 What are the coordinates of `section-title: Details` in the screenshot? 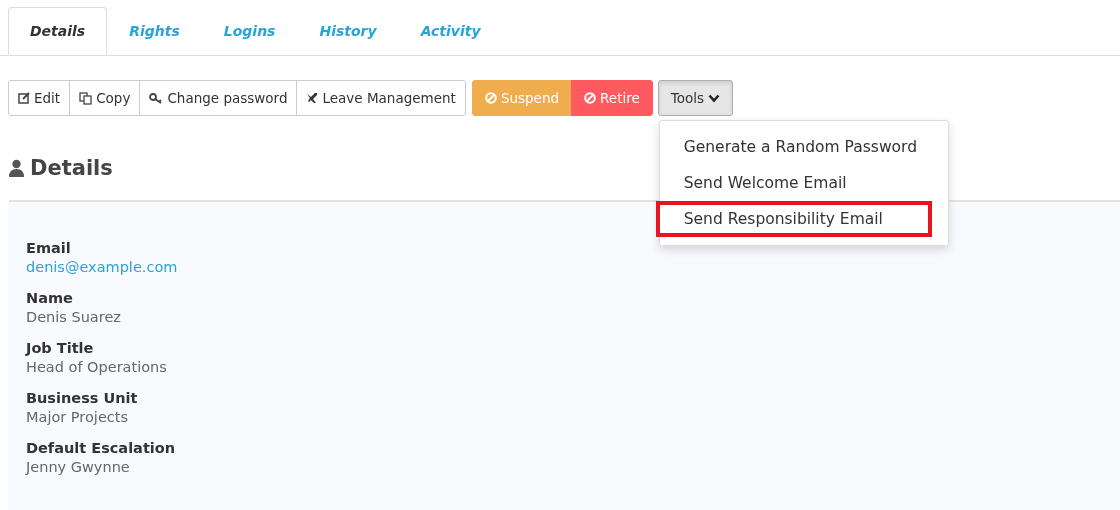 It's located at (71, 168).